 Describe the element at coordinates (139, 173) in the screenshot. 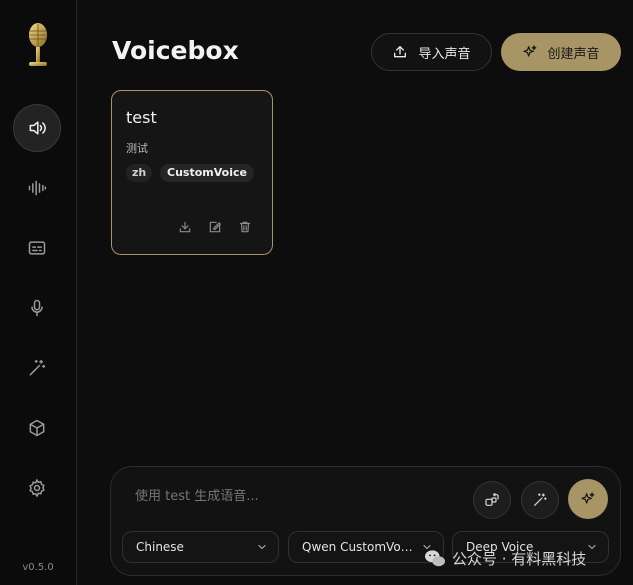

I see `language-badge: zh` at that location.